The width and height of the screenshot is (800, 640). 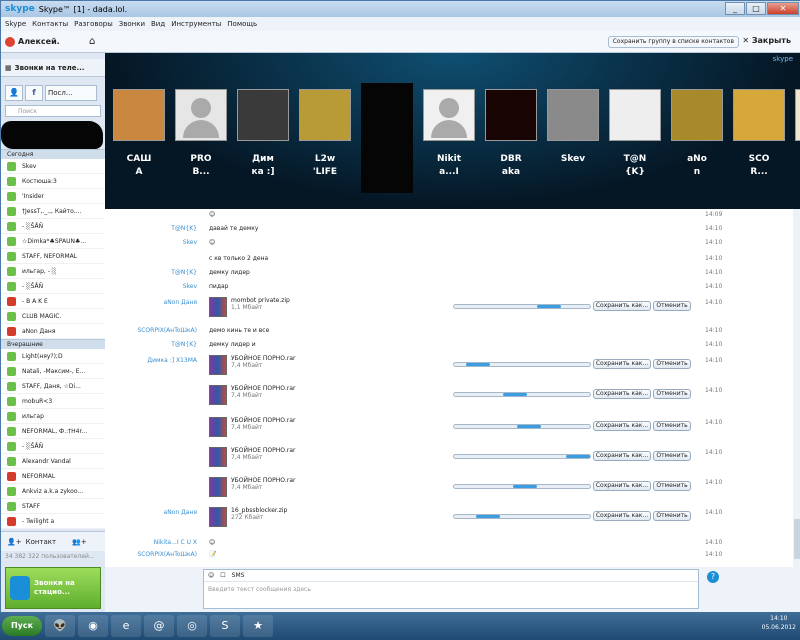 What do you see at coordinates (53, 356) in the screenshot?
I see `contact-item: Light(няу?);D` at bounding box center [53, 356].